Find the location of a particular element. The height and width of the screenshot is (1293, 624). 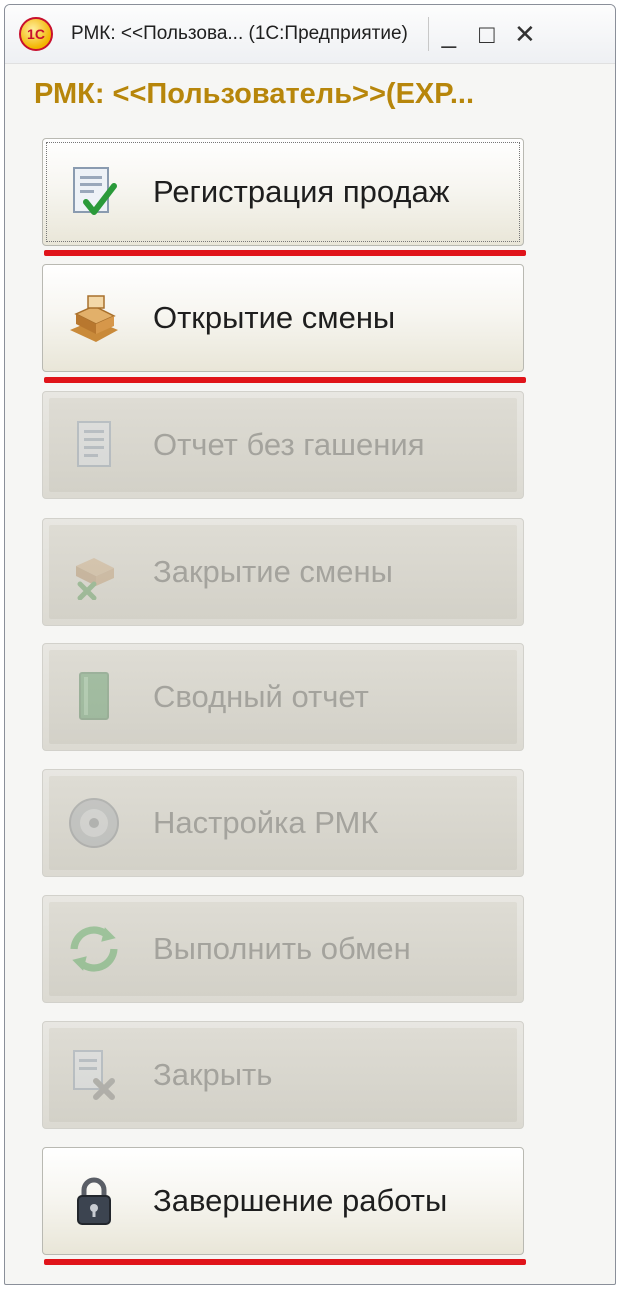

close-shift-label: Закрытие смены is located at coordinates (273, 571).